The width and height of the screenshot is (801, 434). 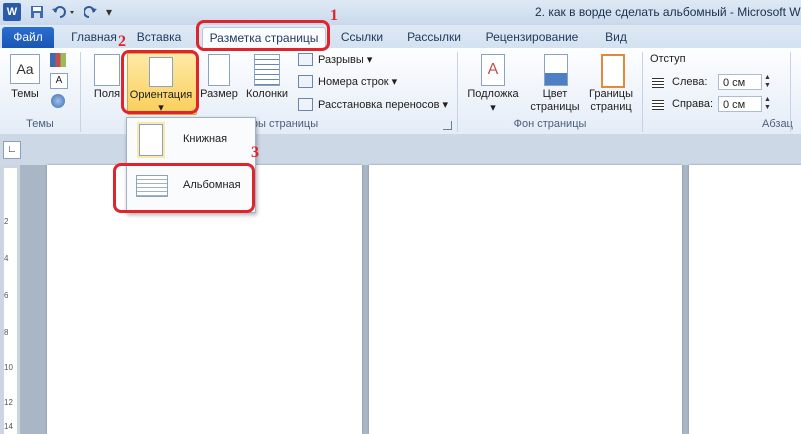 What do you see at coordinates (58, 60) in the screenshot?
I see `theme-colors-icon` at bounding box center [58, 60].